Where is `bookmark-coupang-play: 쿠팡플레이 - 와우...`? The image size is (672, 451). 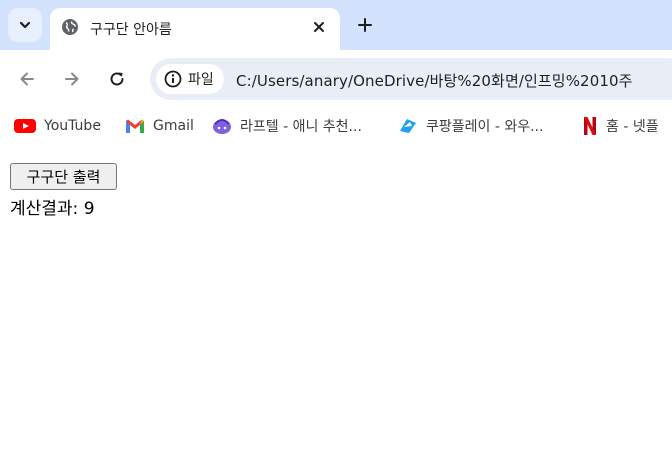
bookmark-coupang-play: 쿠팡플레이 - 와우... is located at coordinates (470, 126).